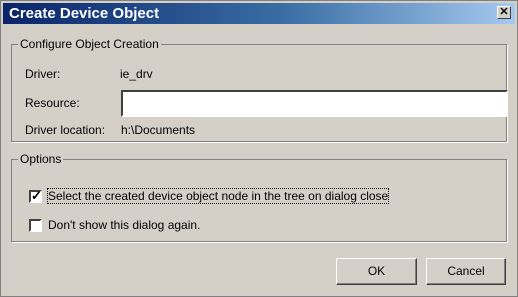  I want to click on checkmark-icon: ✓, so click(36, 195).